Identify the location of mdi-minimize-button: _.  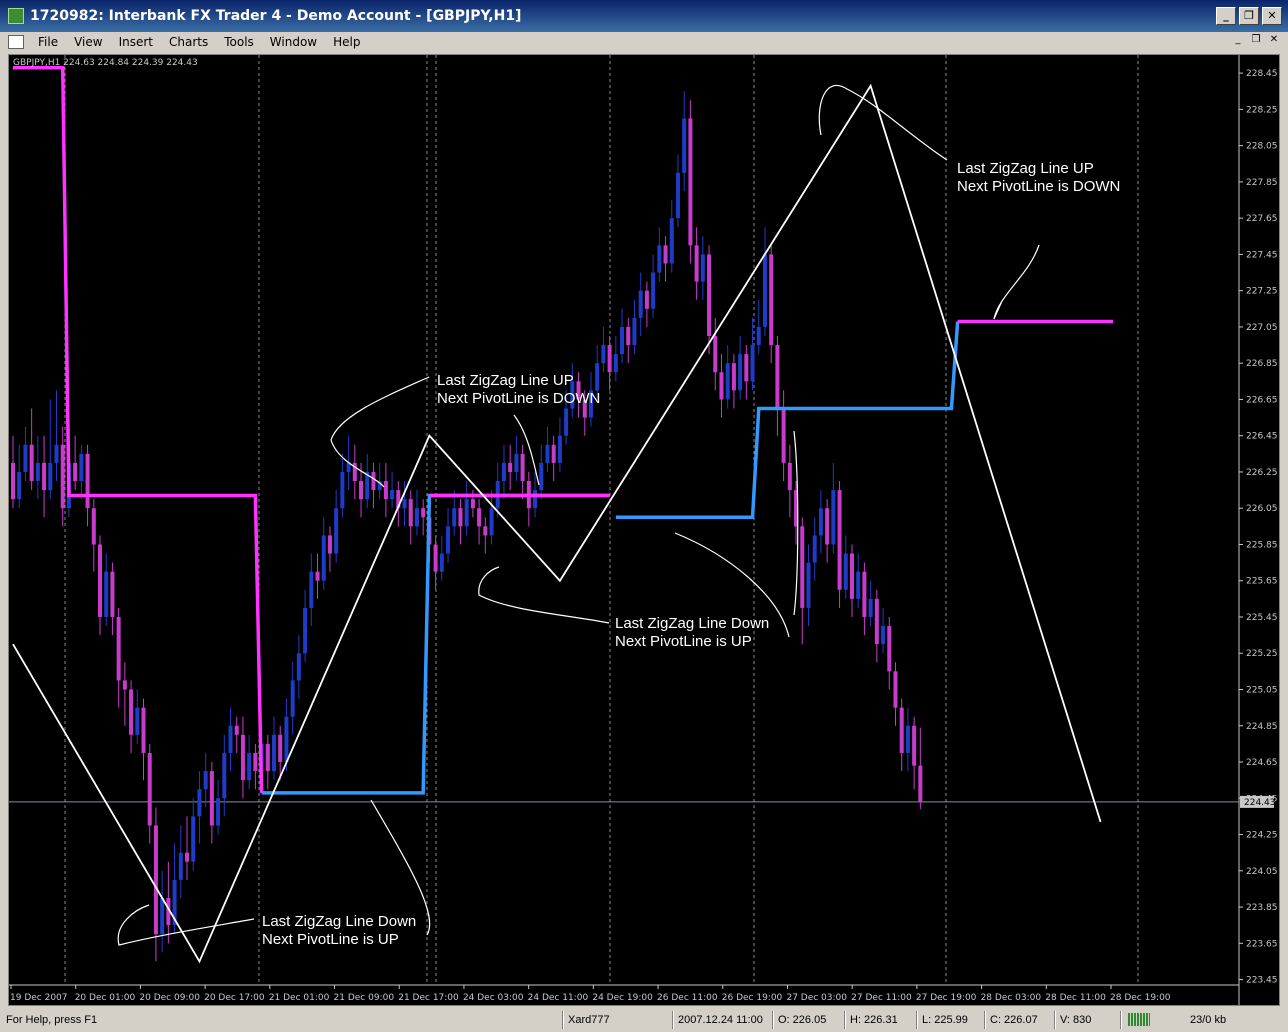
(1238, 41).